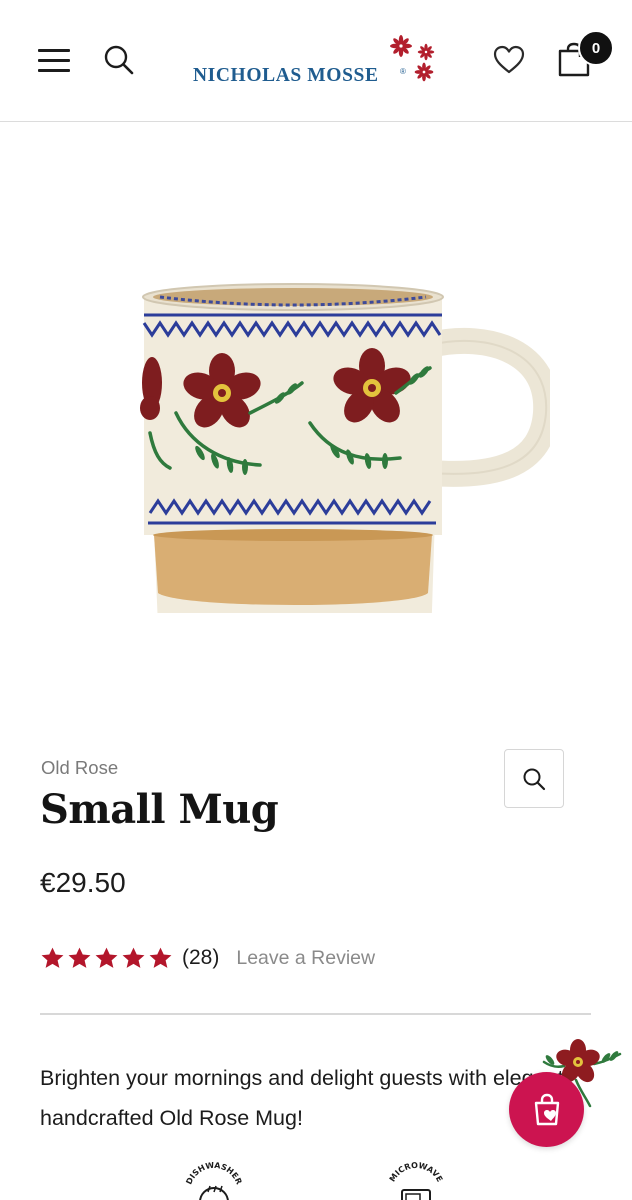 The width and height of the screenshot is (632, 1200). I want to click on rating-stars, so click(106, 958).